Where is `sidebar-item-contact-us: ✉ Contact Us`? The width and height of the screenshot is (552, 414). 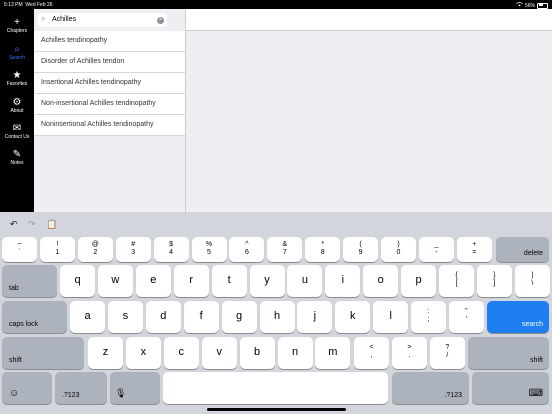
sidebar-item-contact-us: ✉ Contact Us is located at coordinates (17, 131).